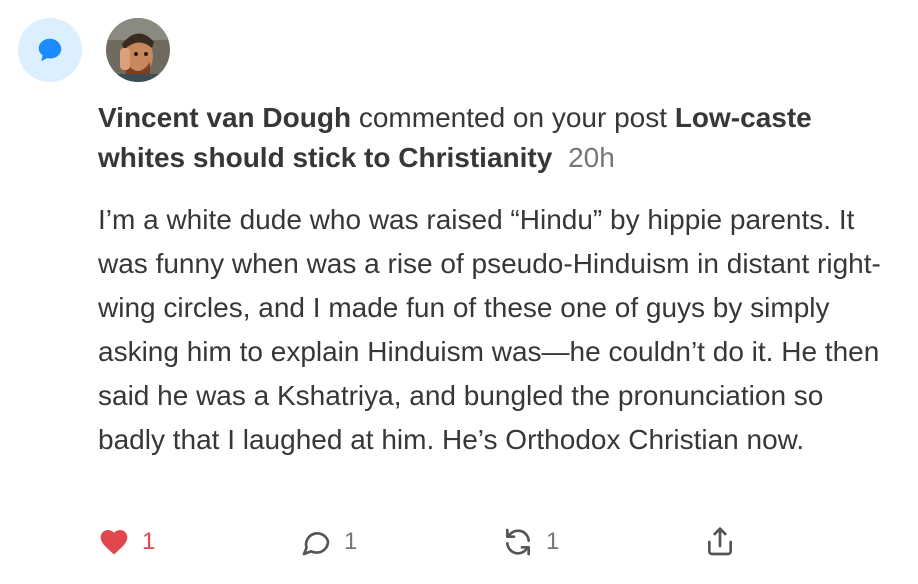  I want to click on restack-count: 1, so click(553, 541).